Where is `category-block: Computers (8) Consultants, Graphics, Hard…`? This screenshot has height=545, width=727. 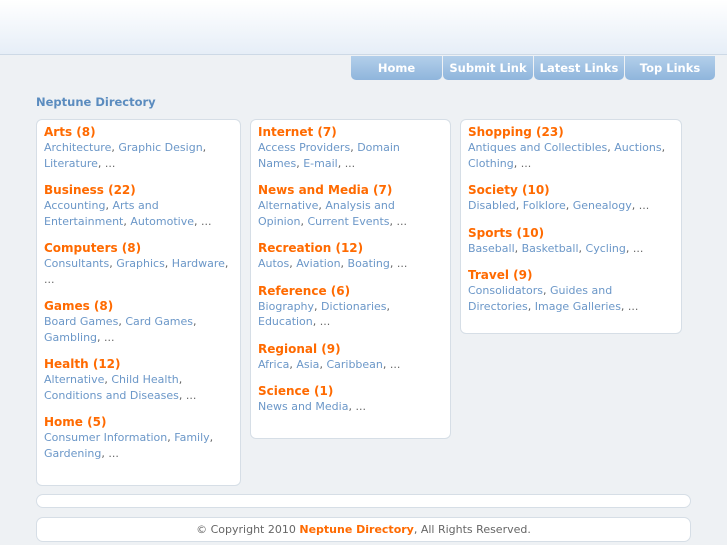
category-block: Computers (8) Consultants, Graphics, Hard… is located at coordinates (139, 264).